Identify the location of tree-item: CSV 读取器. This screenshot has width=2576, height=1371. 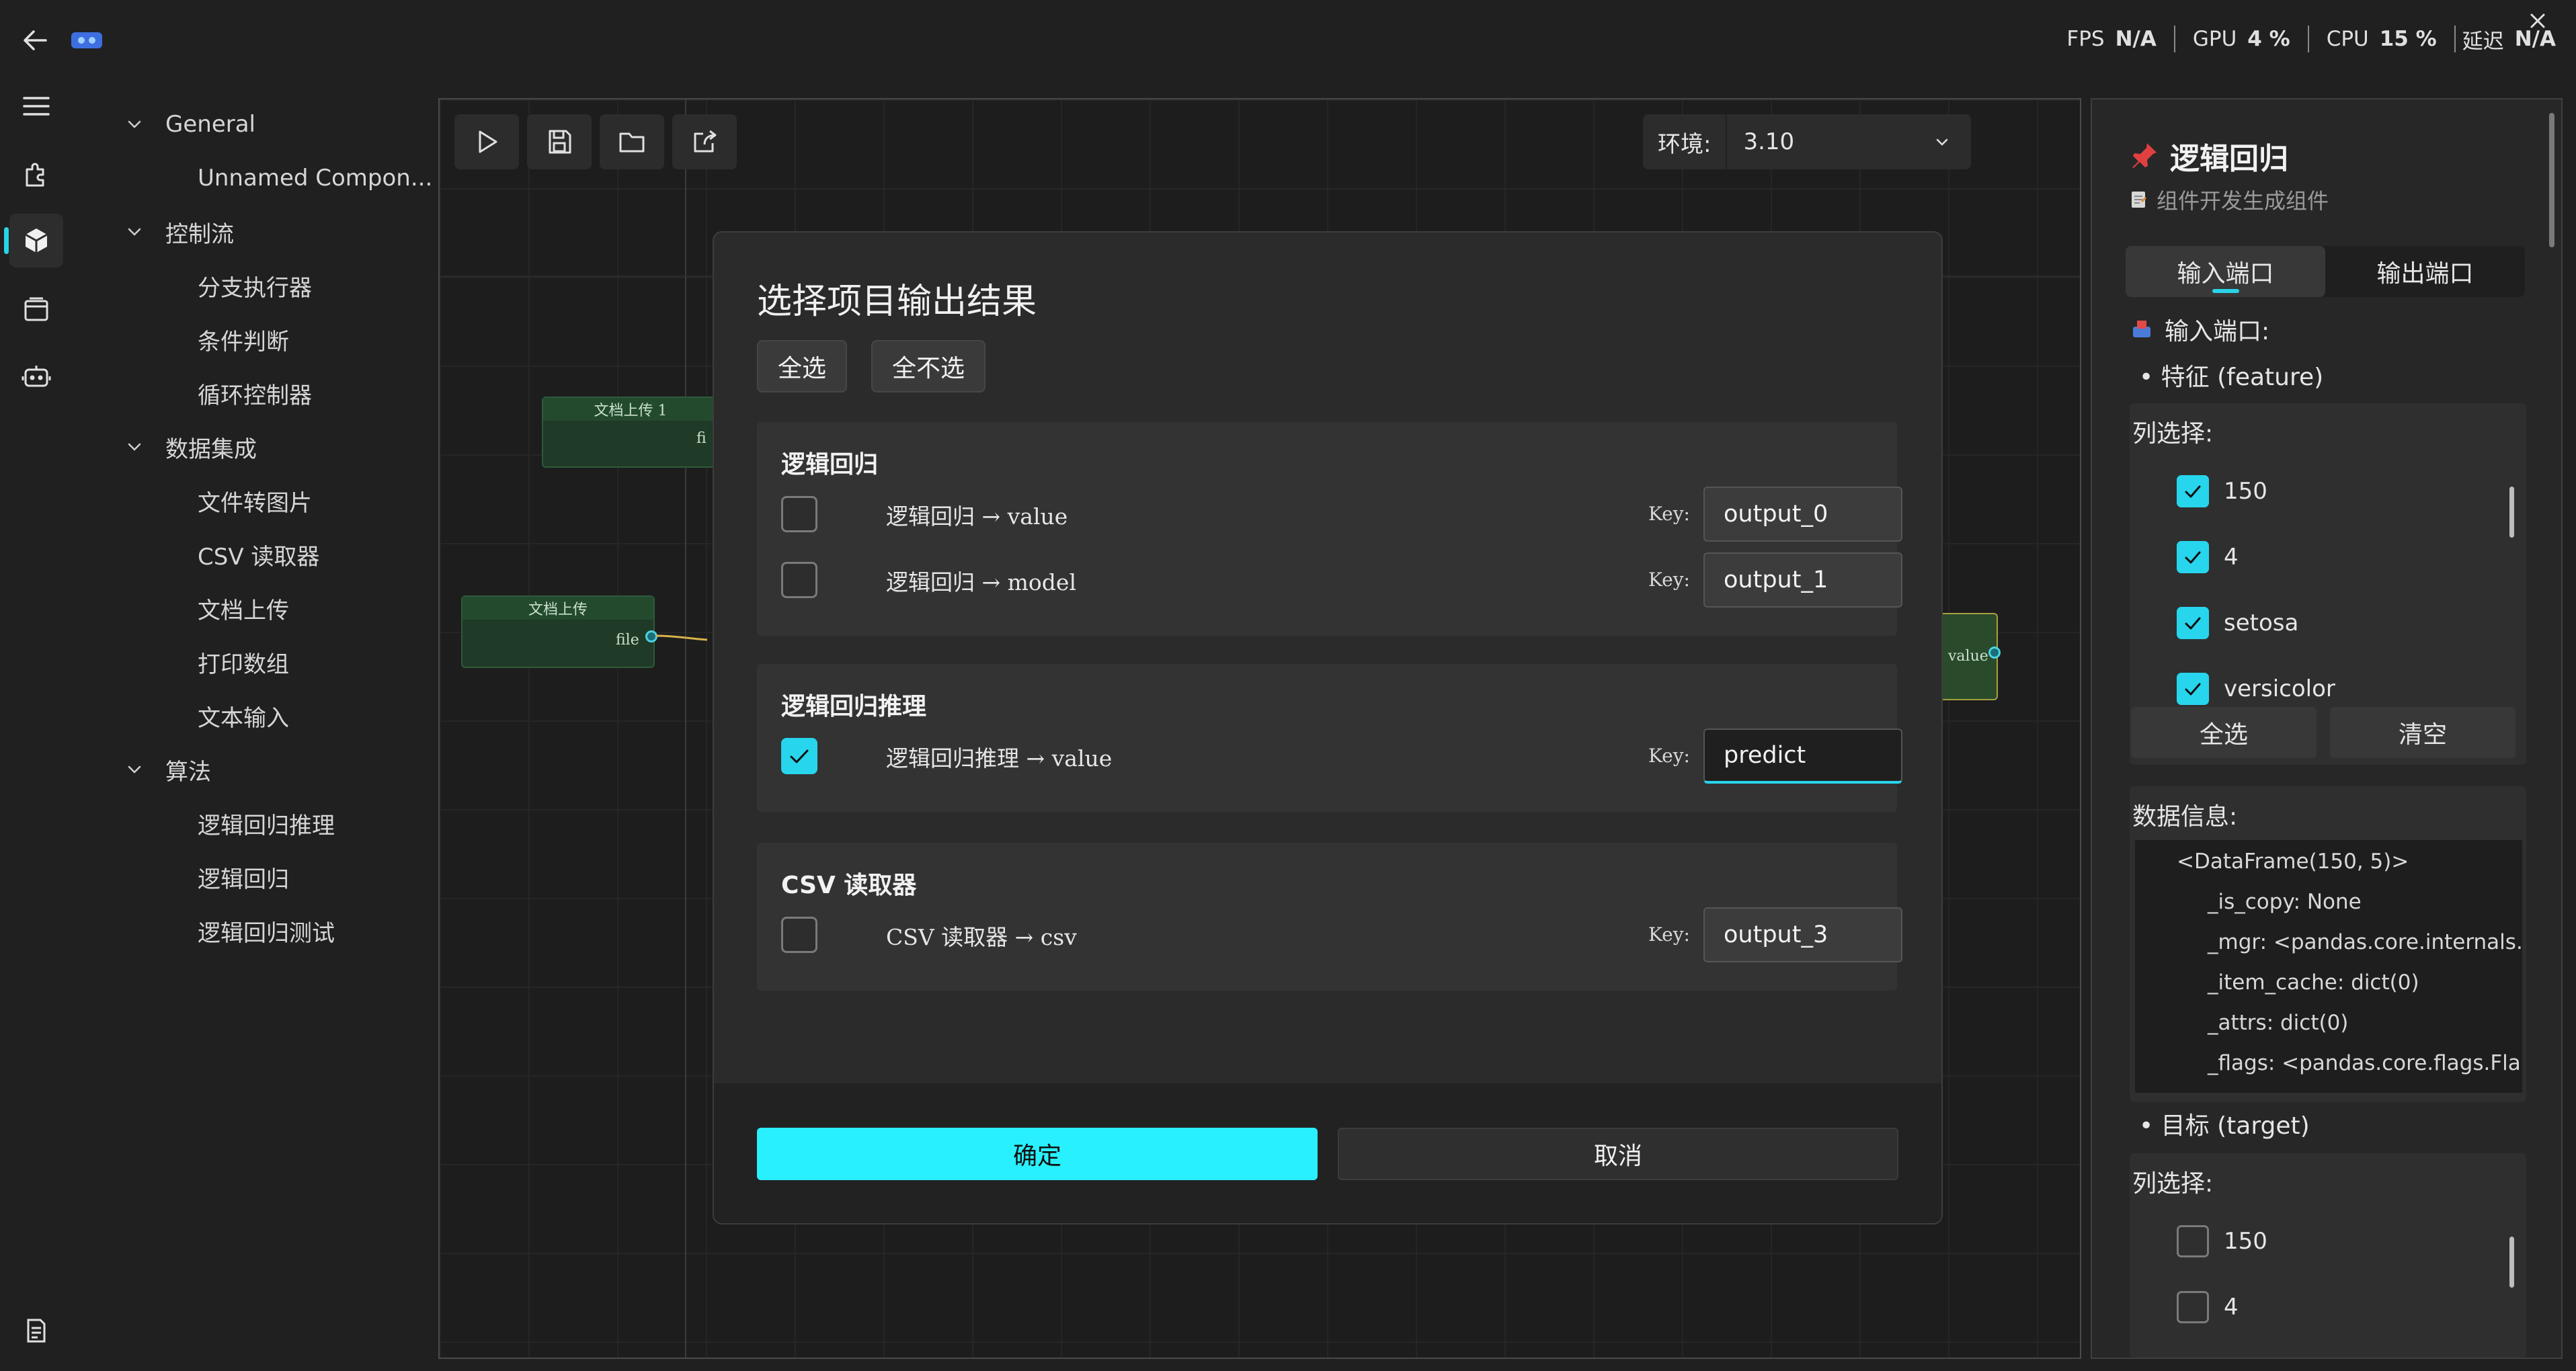
(269, 554).